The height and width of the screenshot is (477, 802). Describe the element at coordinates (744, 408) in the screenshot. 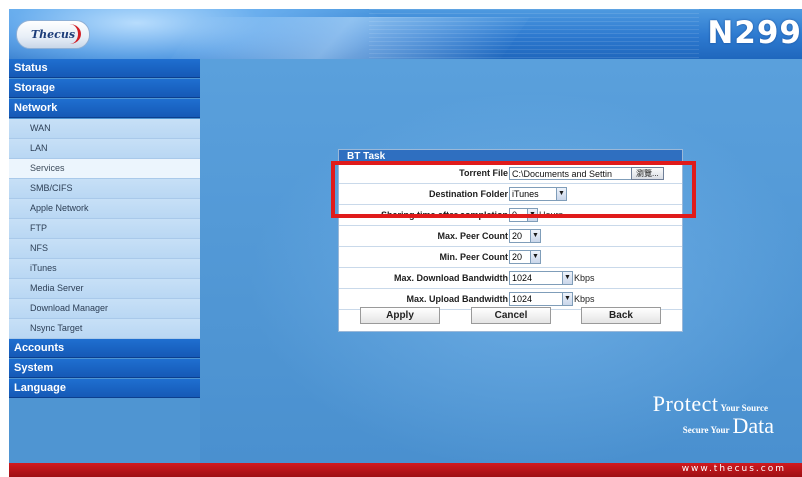

I see `slogan-your-source: Your Source` at that location.